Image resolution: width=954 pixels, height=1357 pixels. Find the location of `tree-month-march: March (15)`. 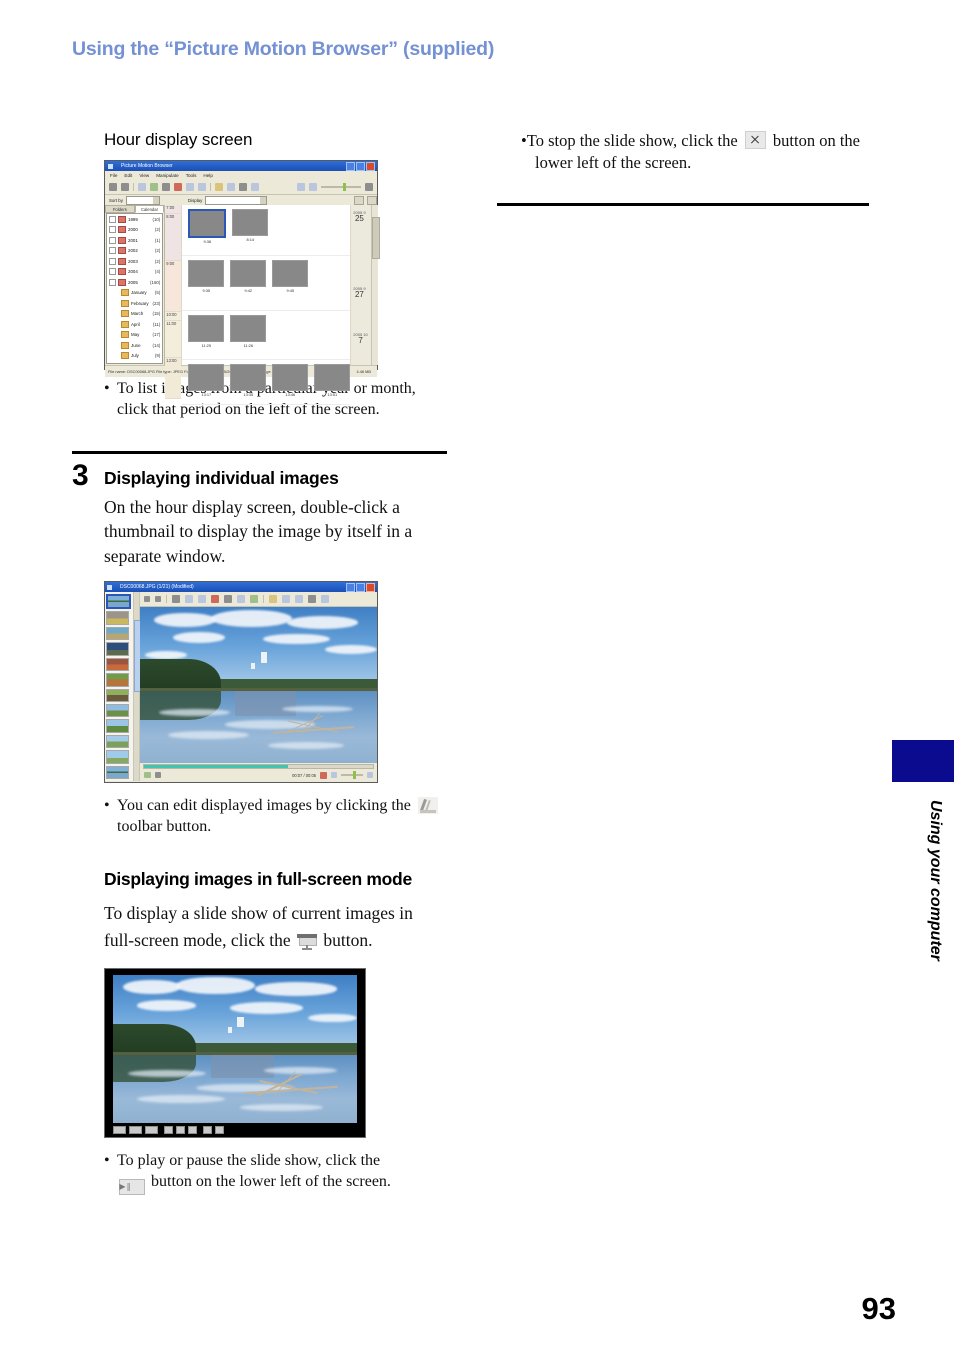

tree-month-march: March (15) is located at coordinates (134, 314).